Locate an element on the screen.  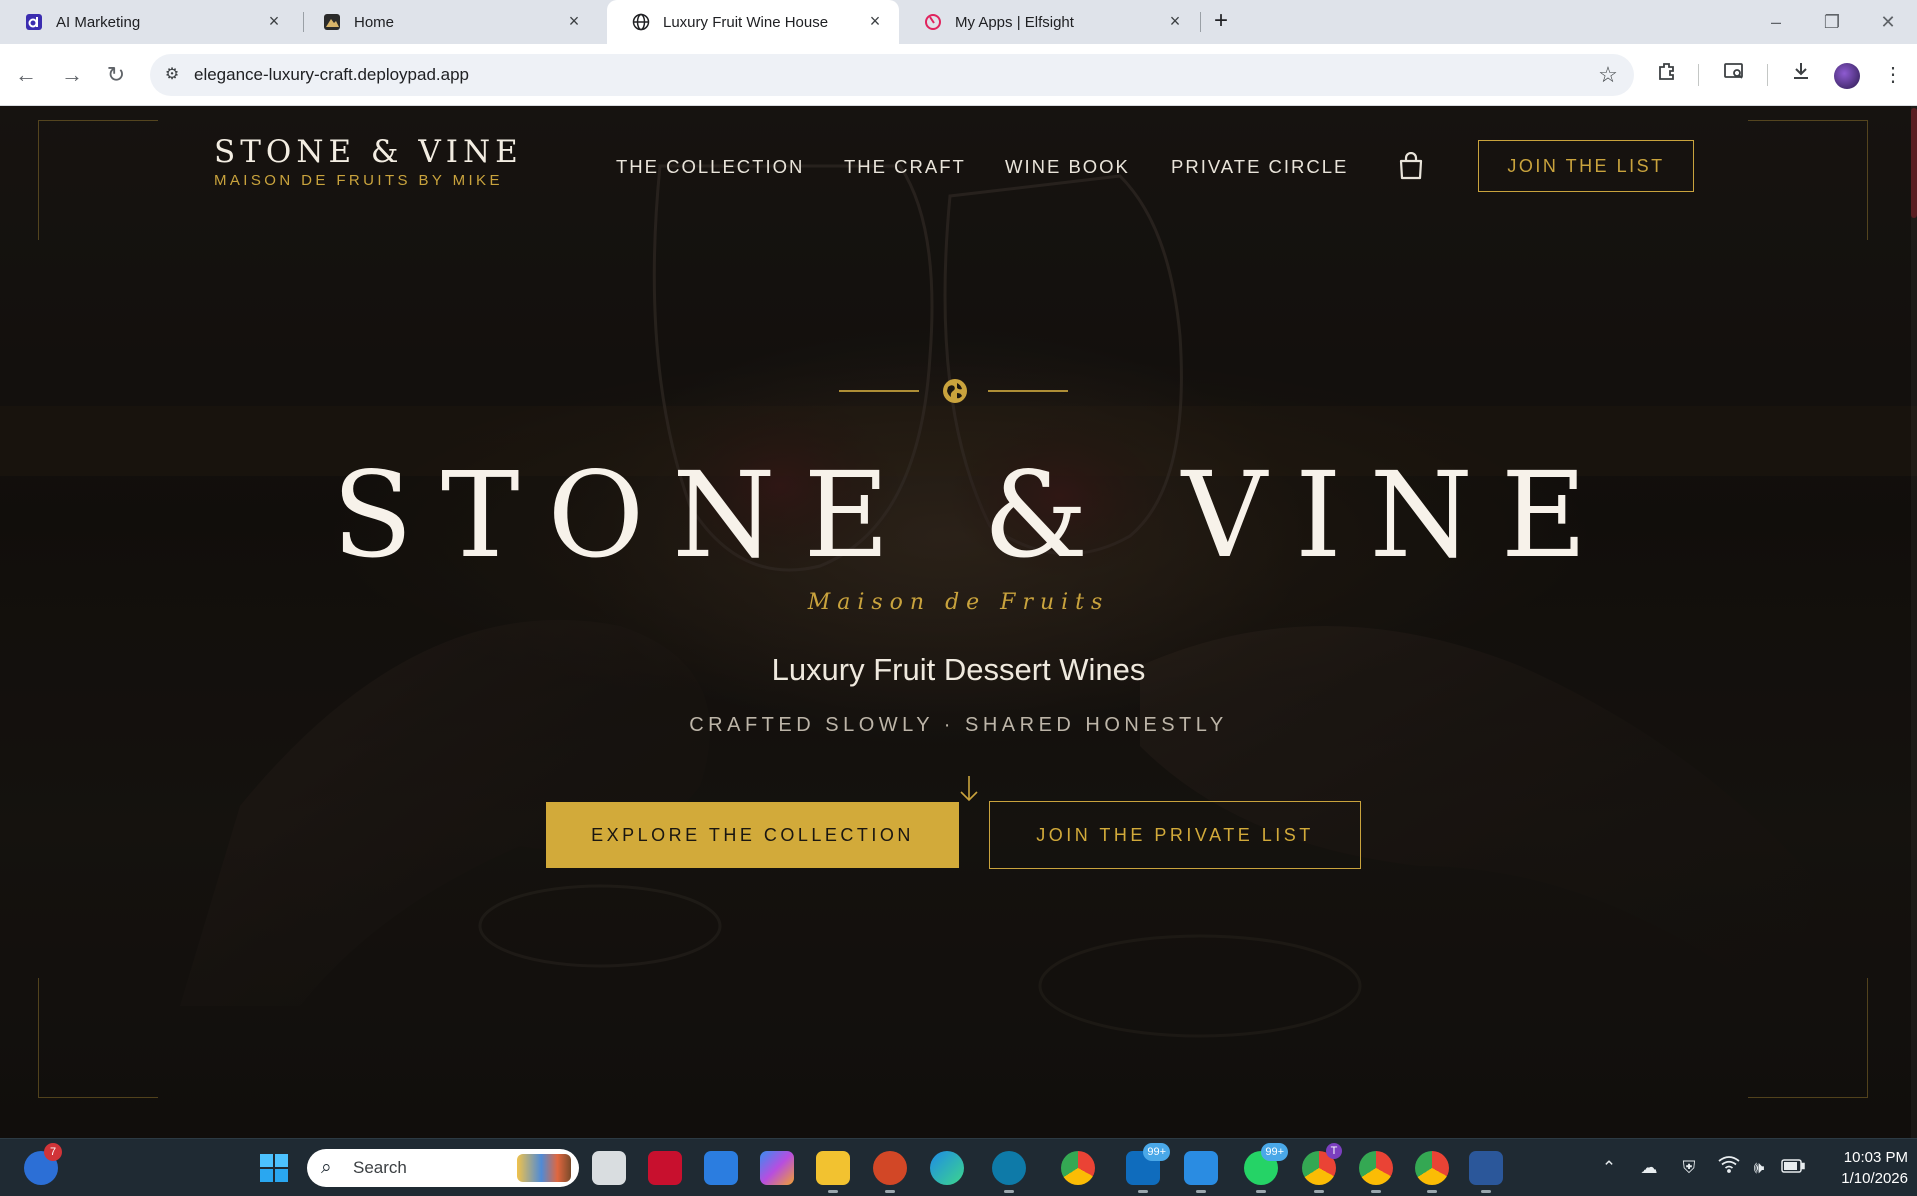
onedrive-icon: ☁ is located at coordinates (1649, 1168).